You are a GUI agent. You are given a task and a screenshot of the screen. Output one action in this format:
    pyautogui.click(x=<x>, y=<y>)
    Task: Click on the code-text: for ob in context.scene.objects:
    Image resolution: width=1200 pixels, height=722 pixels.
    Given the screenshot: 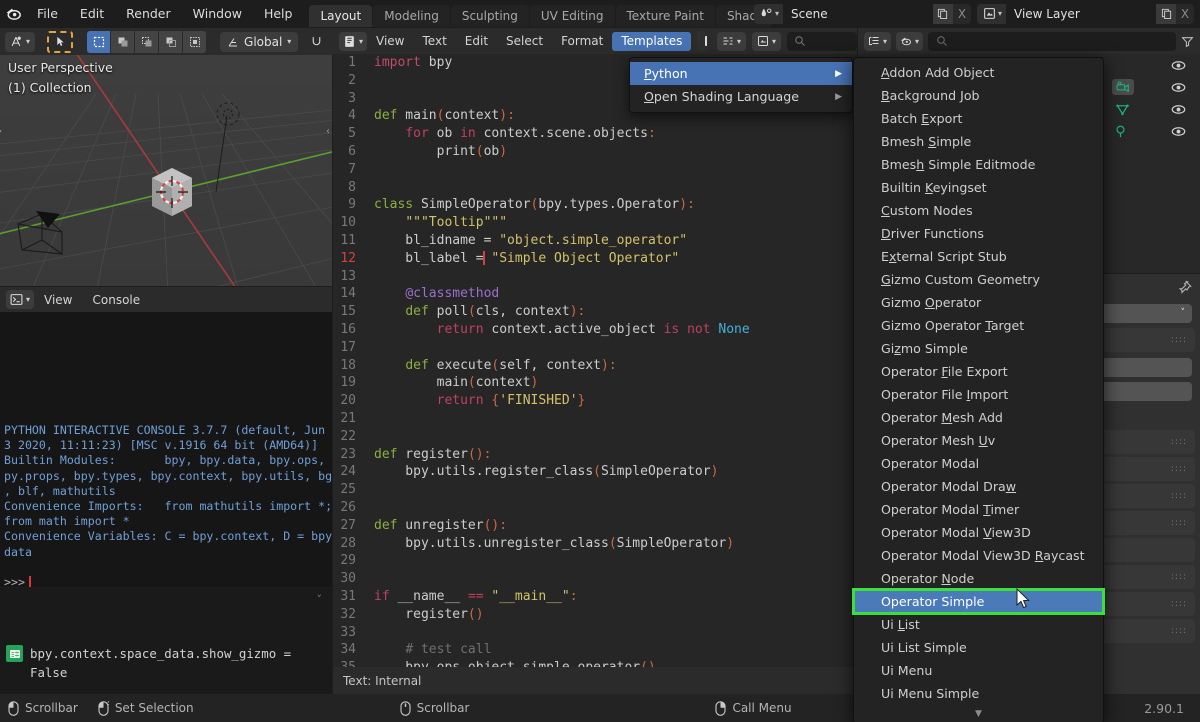 What is the action you would take?
    pyautogui.click(x=510, y=134)
    